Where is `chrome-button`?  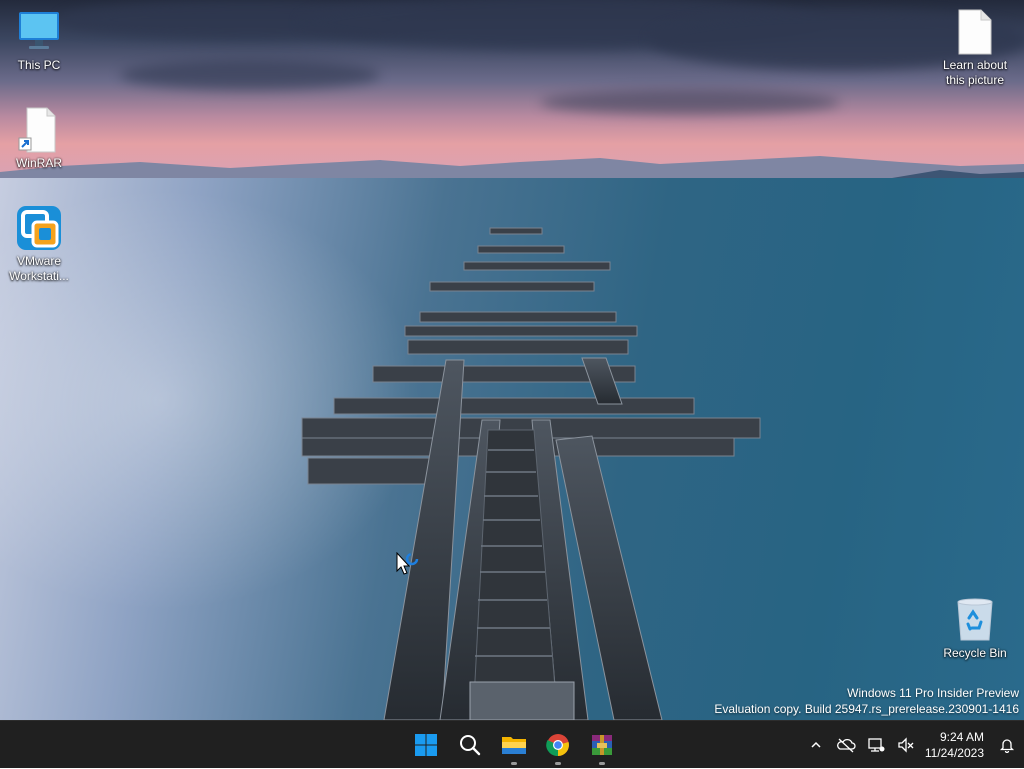 chrome-button is located at coordinates (558, 745).